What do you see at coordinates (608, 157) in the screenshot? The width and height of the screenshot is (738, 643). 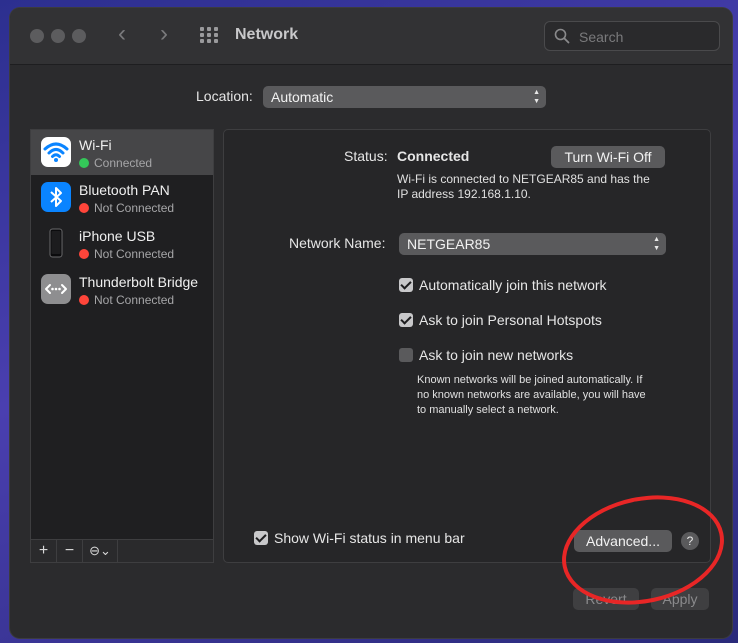 I see `turn-wifi-off-button: Turn Wi-Fi Off` at bounding box center [608, 157].